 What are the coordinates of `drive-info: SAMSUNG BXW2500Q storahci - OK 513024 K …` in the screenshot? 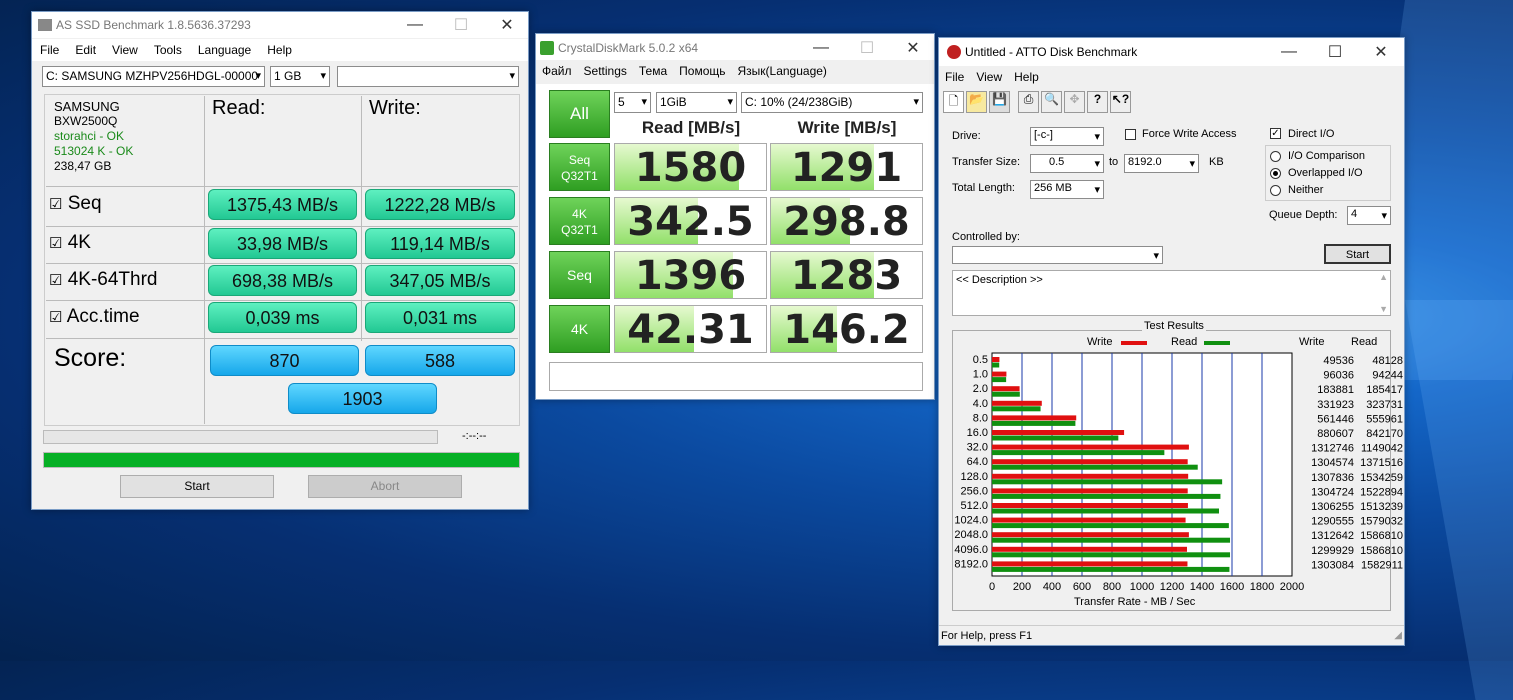 It's located at (93, 136).